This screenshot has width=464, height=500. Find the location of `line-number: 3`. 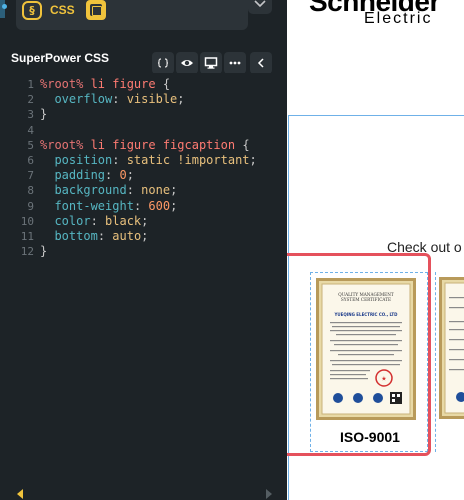

line-number: 3 is located at coordinates (30, 115).